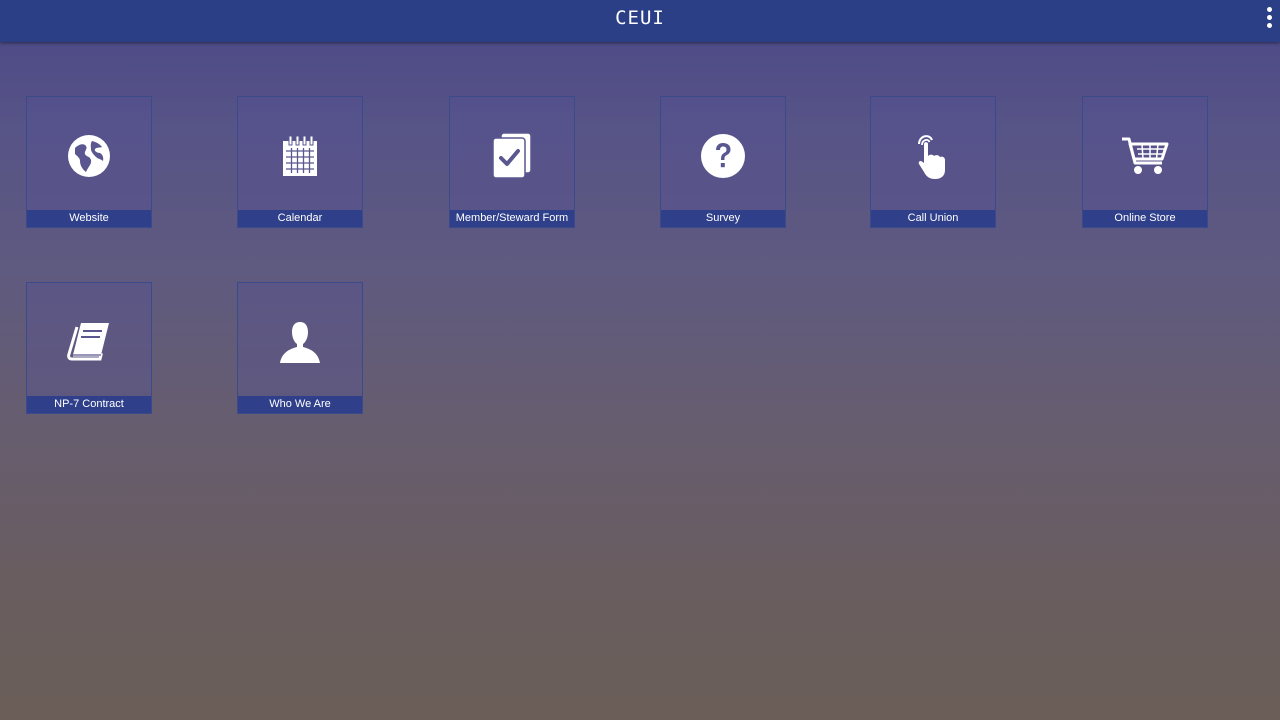  I want to click on tile-who-we-are: Who We Are, so click(300, 348).